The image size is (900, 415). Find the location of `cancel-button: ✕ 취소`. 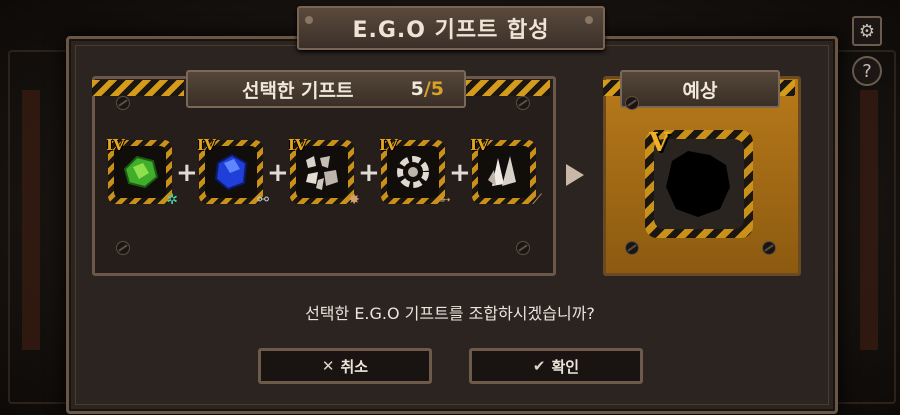

cancel-button: ✕ 취소 is located at coordinates (345, 366).